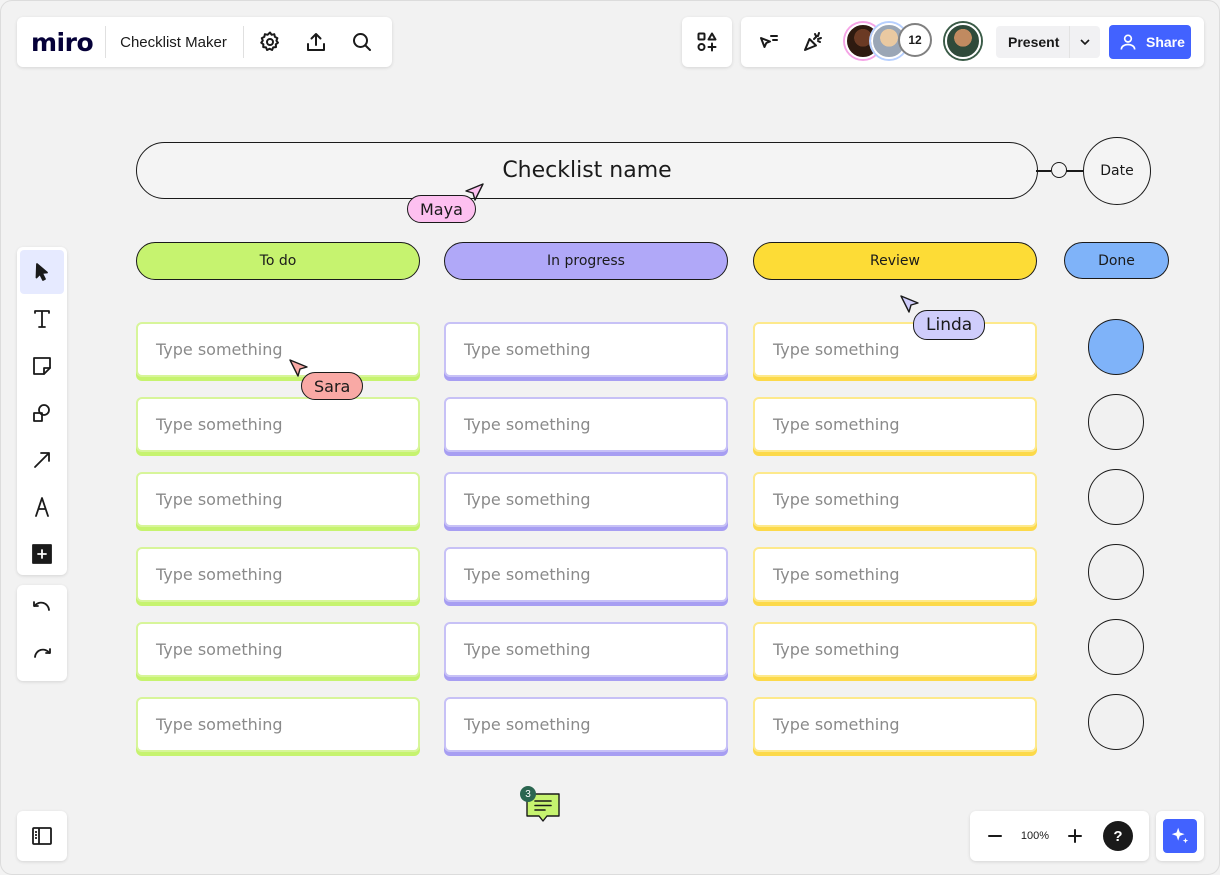 The image size is (1220, 875). I want to click on search-icon, so click(362, 42).